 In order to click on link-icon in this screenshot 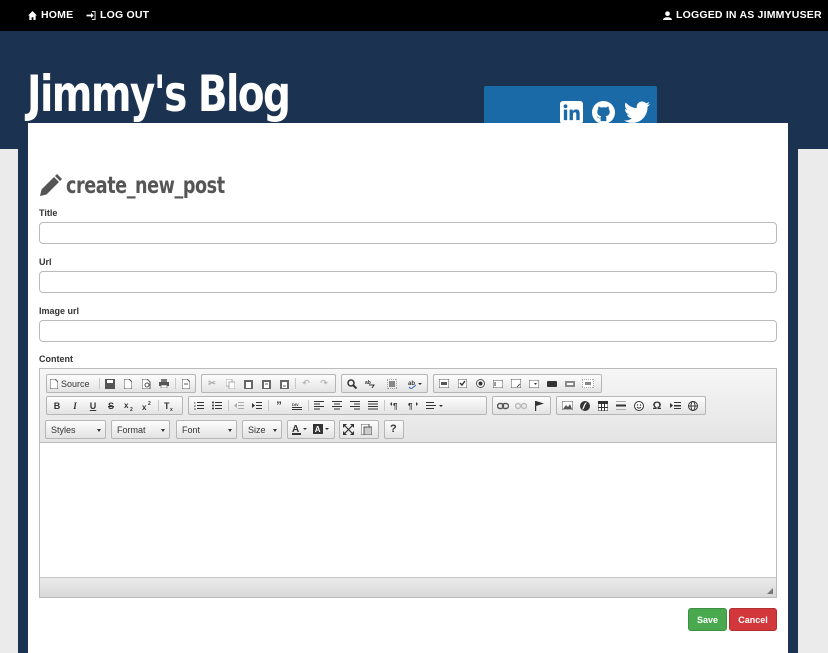, I will do `click(503, 405)`.